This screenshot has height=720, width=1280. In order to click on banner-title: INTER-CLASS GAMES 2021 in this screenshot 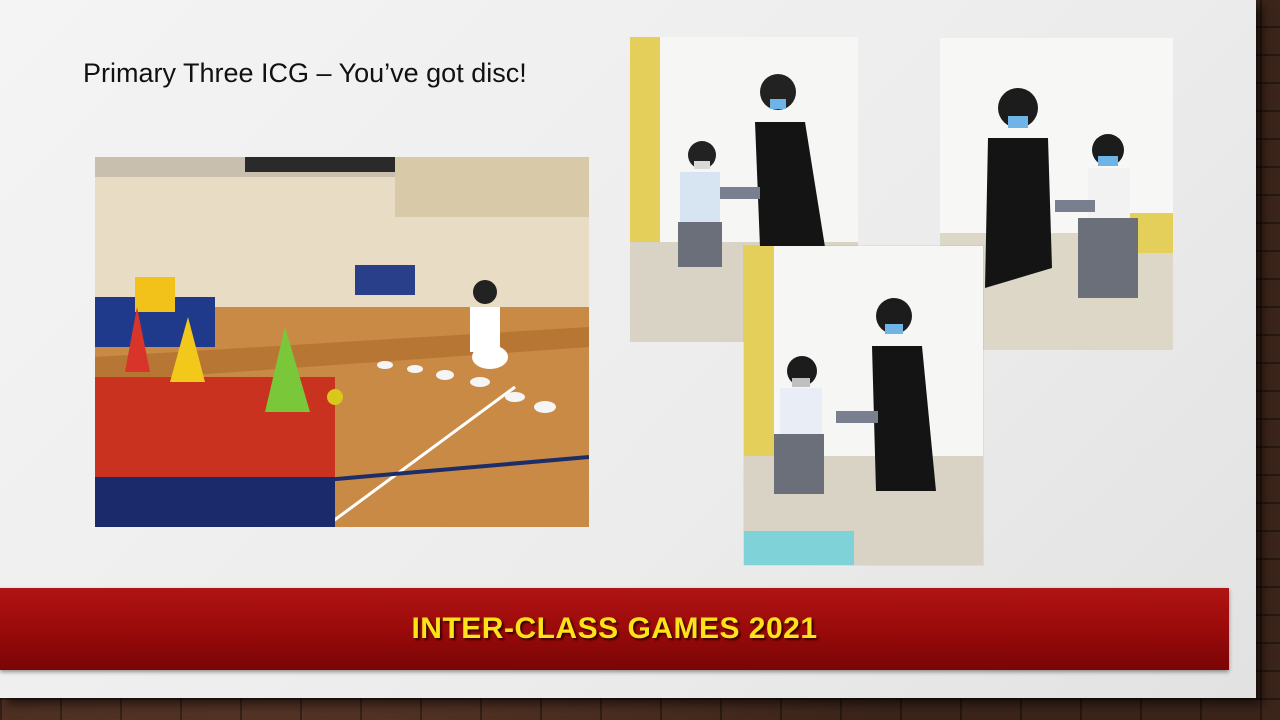, I will do `click(614, 628)`.